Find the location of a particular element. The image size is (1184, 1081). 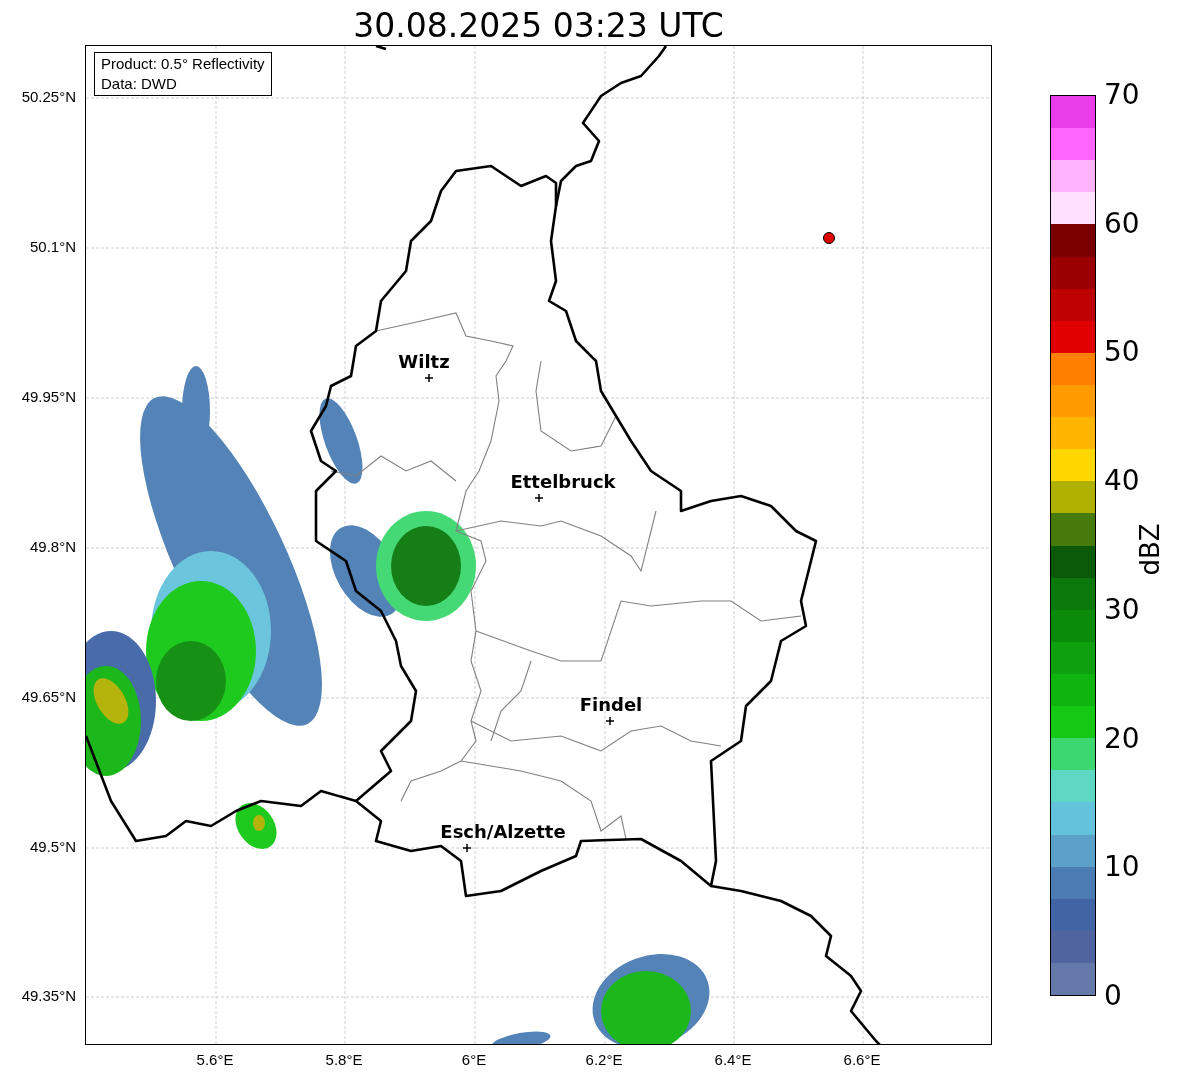

colorbar-tick-label: 50 is located at coordinates (1122, 352).